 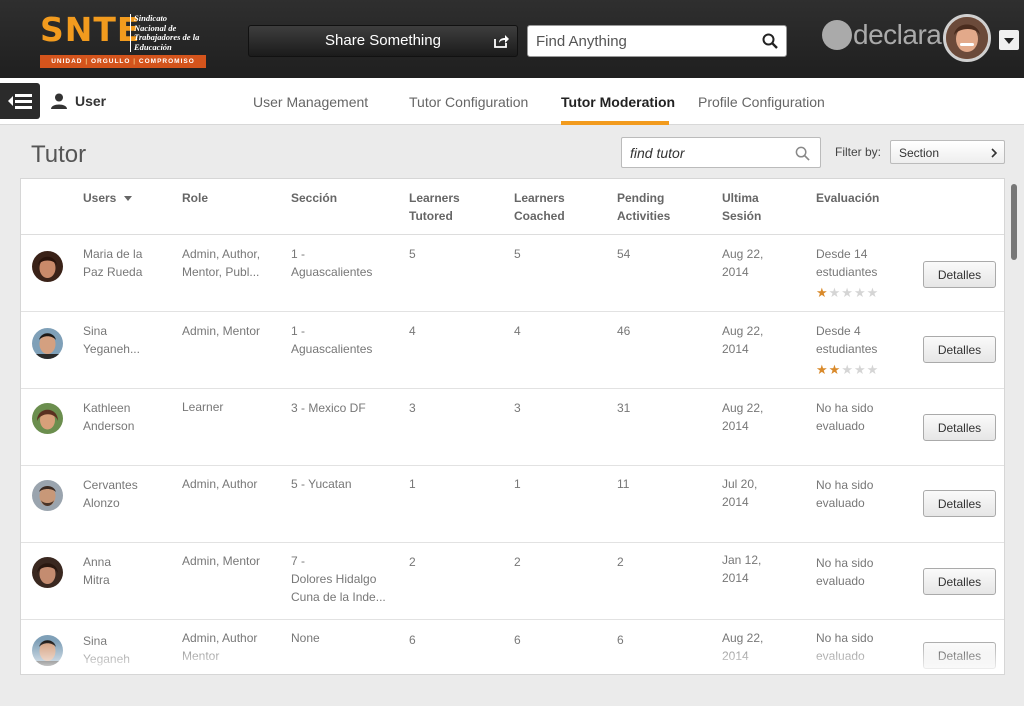 I want to click on column-seccion: Sección, so click(x=314, y=198).